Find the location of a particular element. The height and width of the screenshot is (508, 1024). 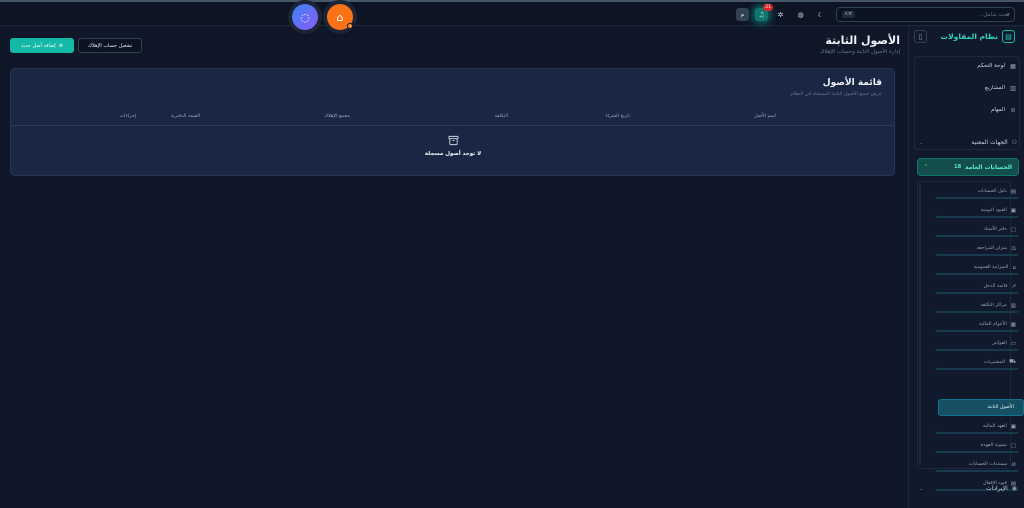

run-depreciation-button: تشغيل حساب الإهلاك is located at coordinates (110, 45).